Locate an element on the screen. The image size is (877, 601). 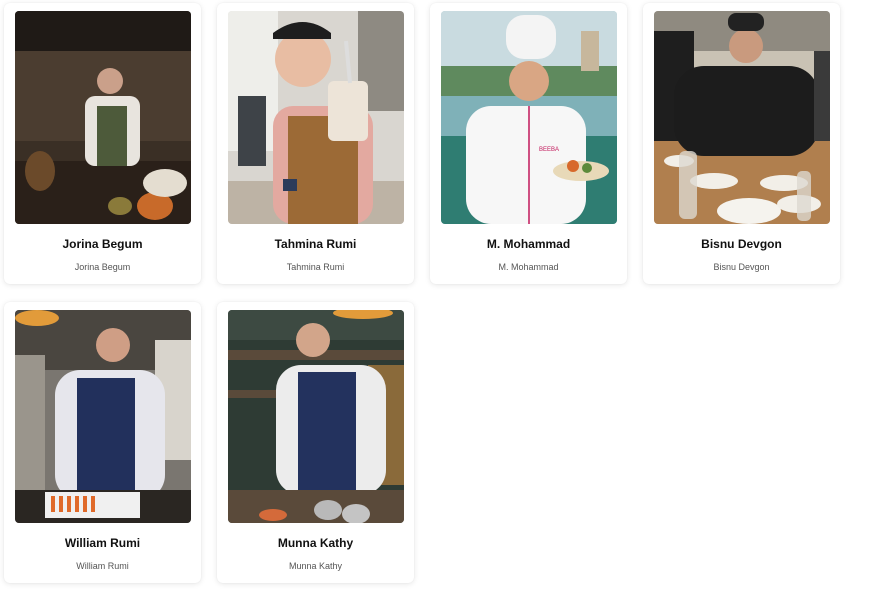
member-name: Bisnu Devgon is located at coordinates (741, 244).